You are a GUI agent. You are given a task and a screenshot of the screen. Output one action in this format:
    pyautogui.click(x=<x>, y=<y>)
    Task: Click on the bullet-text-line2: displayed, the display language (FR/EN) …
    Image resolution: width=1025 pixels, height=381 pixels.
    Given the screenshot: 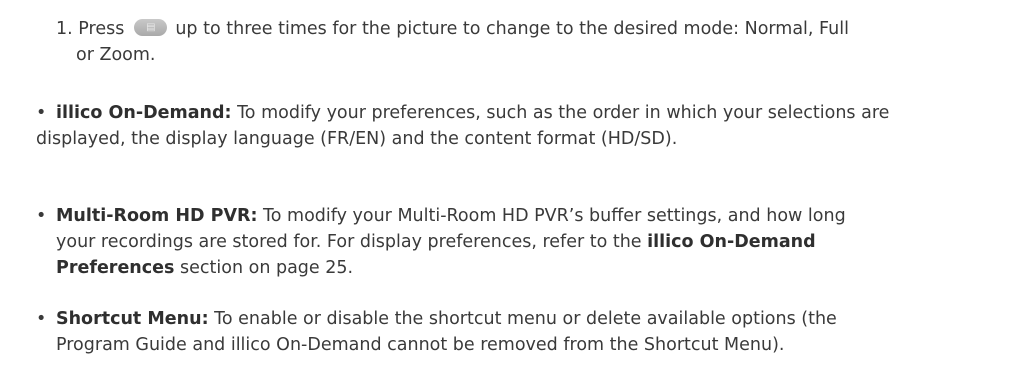 What is the action you would take?
    pyautogui.click(x=357, y=139)
    